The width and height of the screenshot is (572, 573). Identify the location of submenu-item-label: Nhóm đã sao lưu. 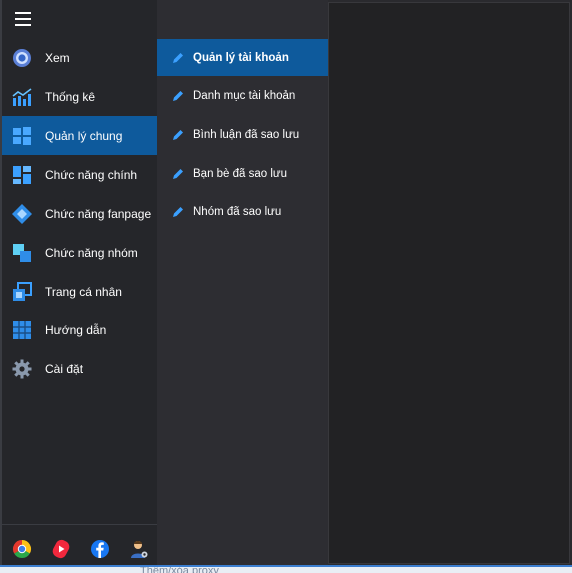
(237, 211).